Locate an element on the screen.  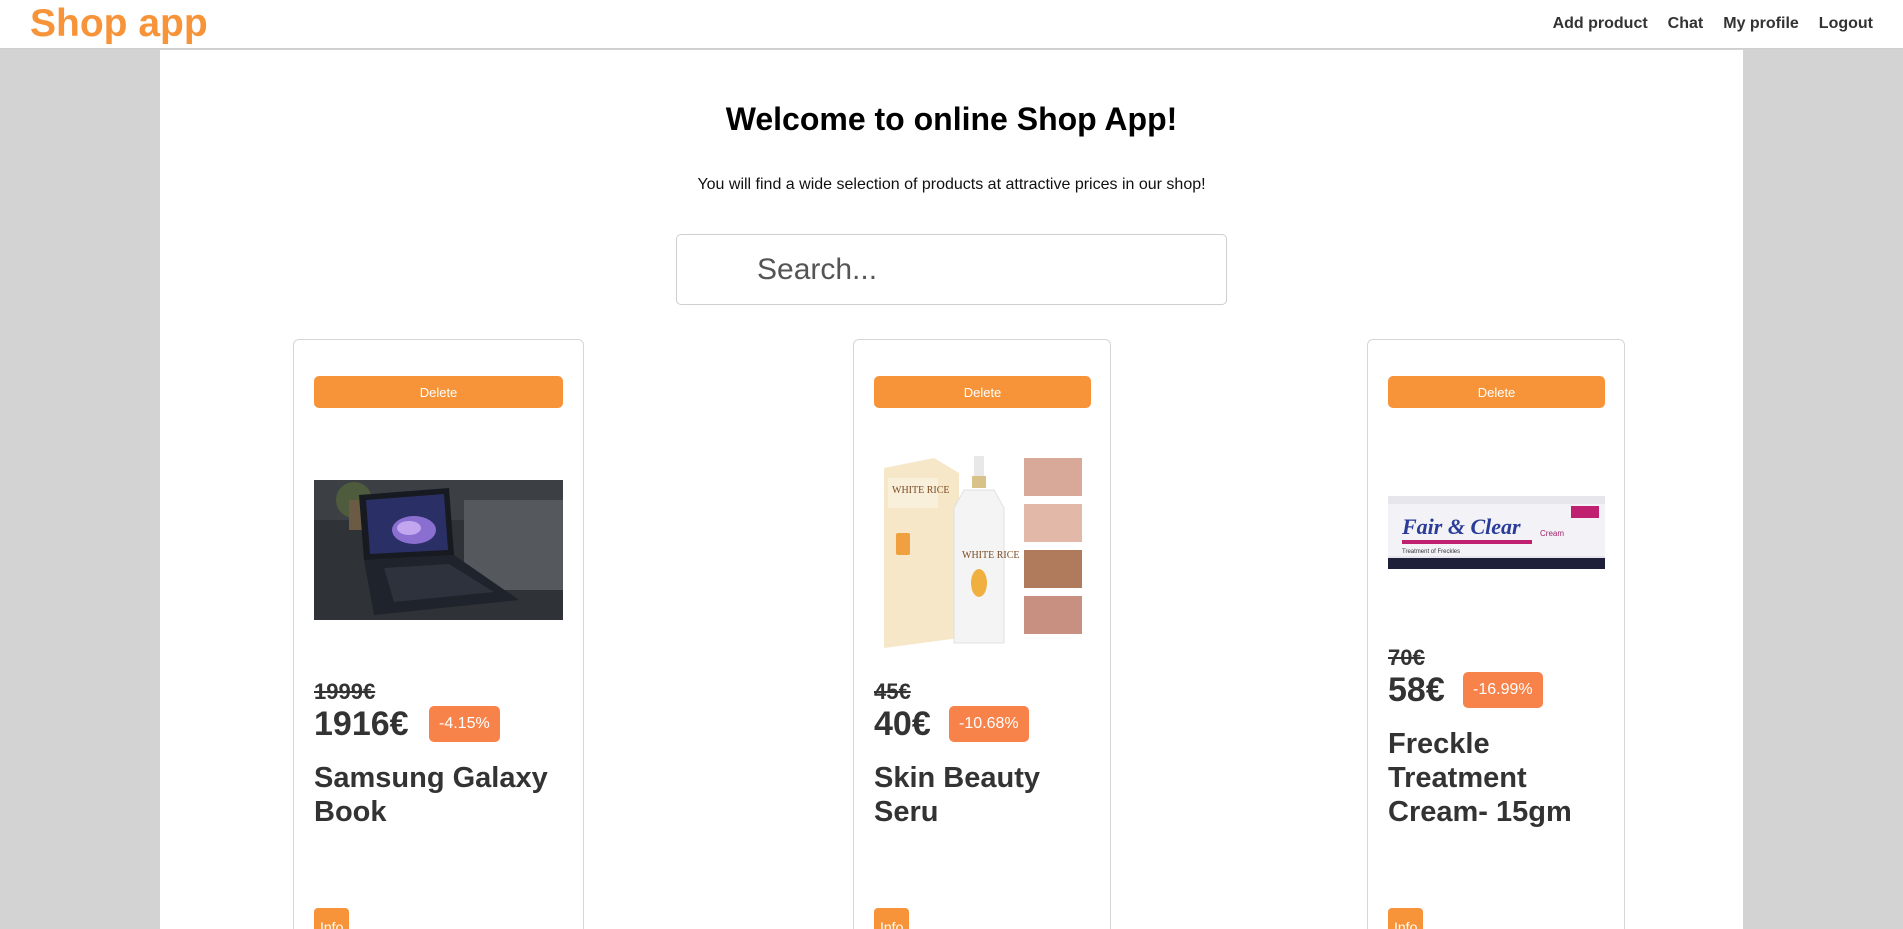
product-image-laptop is located at coordinates (438, 550).